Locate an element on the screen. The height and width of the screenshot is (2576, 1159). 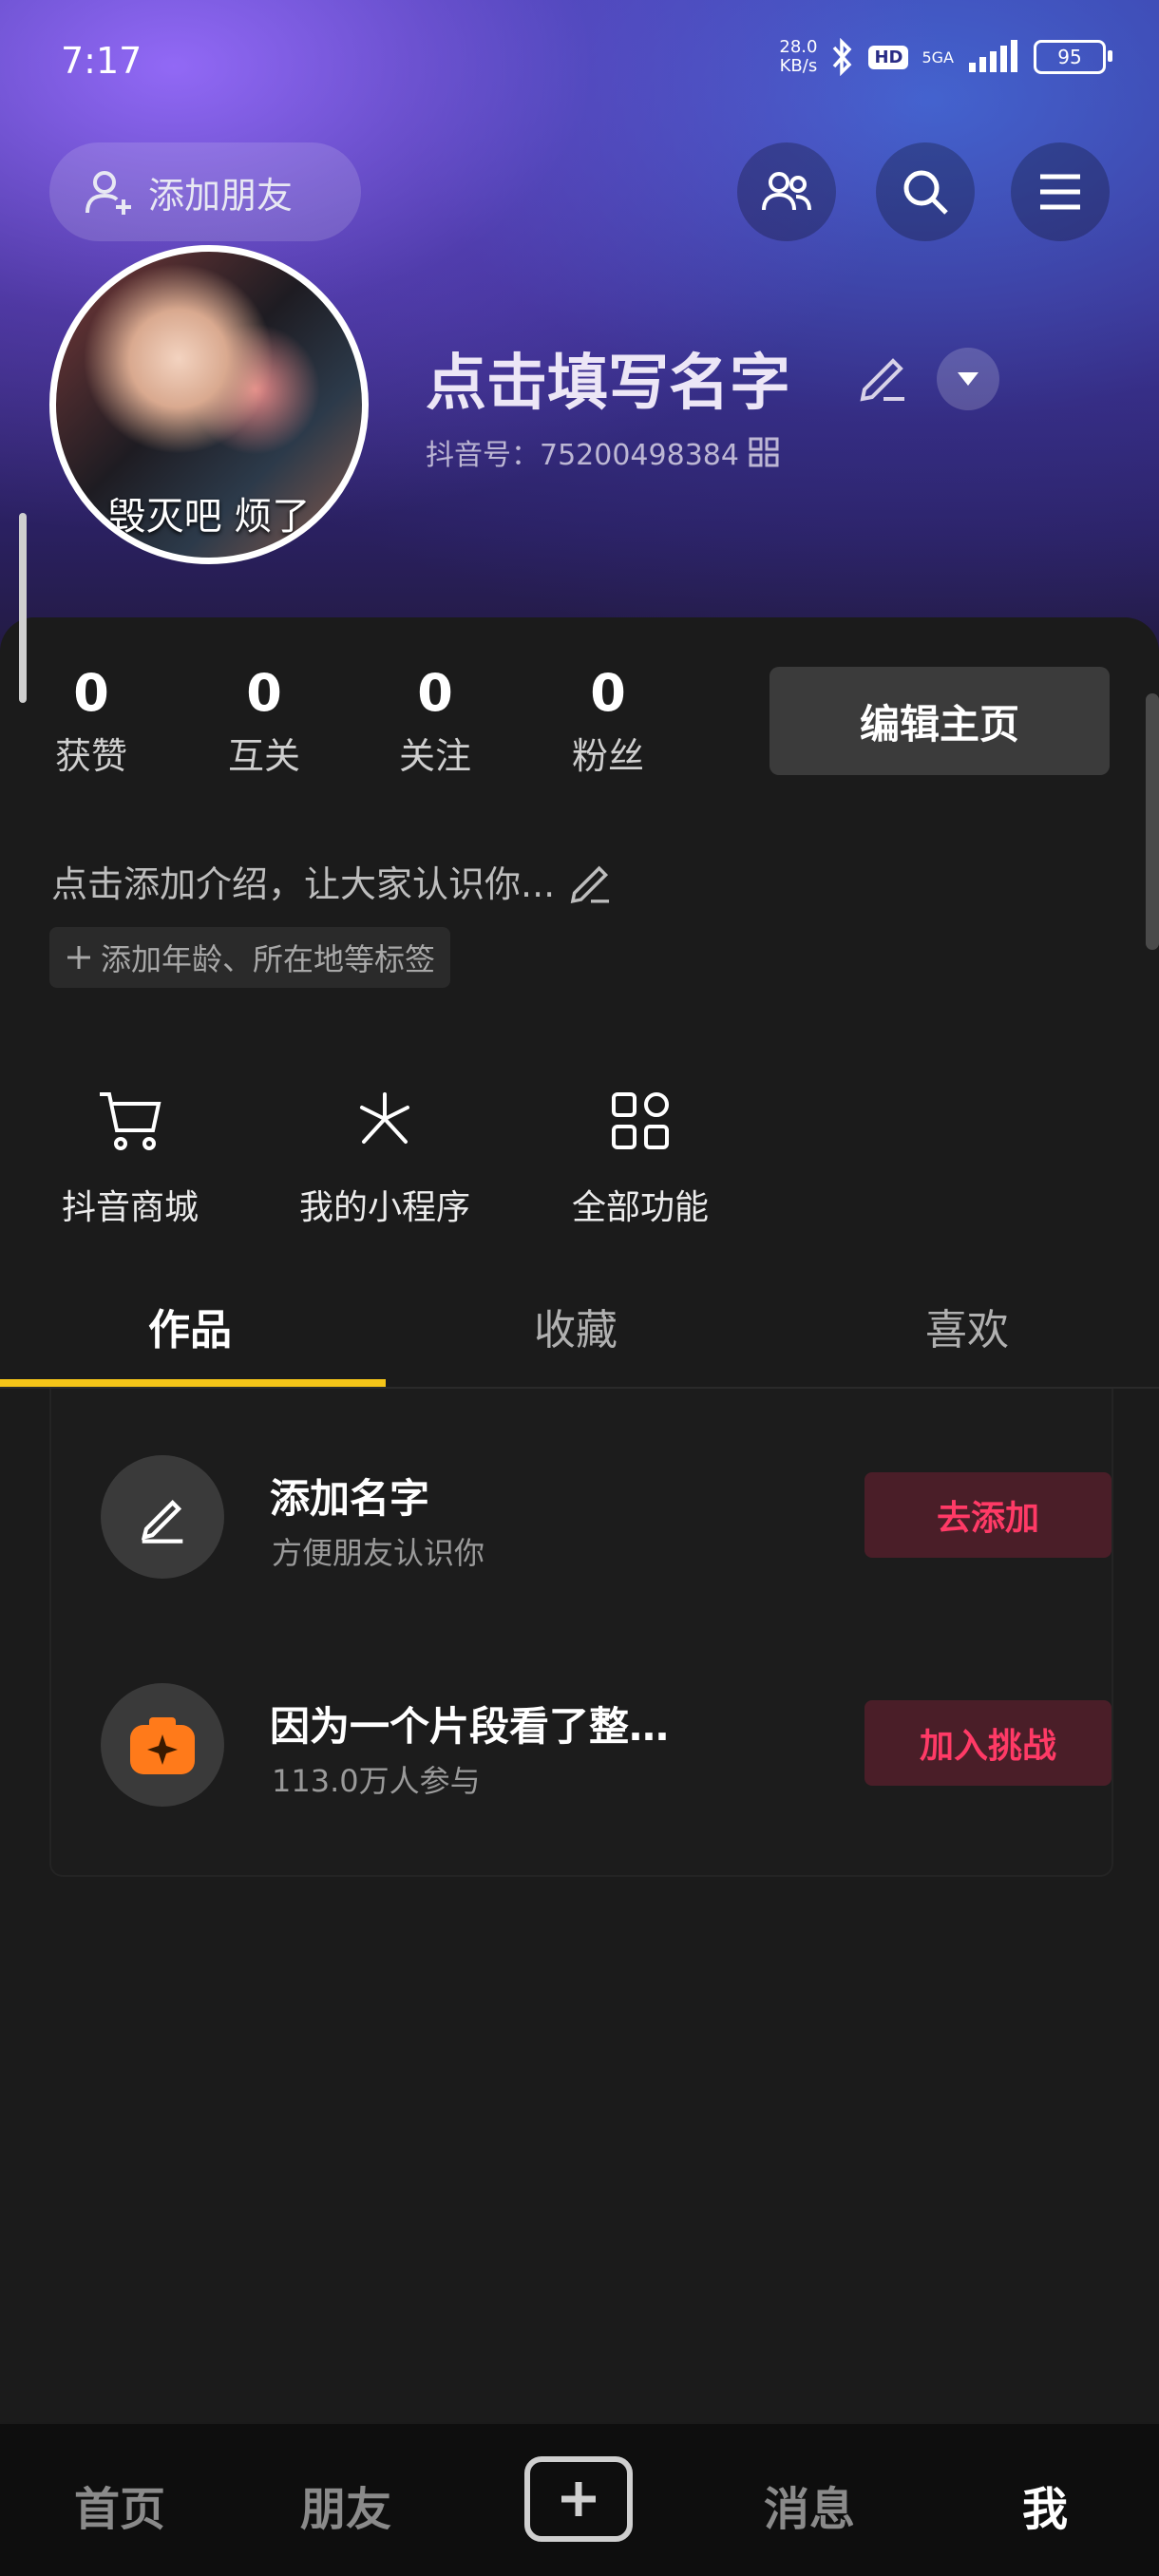
task-subtitle: 113.0万人参与 is located at coordinates (376, 1781).